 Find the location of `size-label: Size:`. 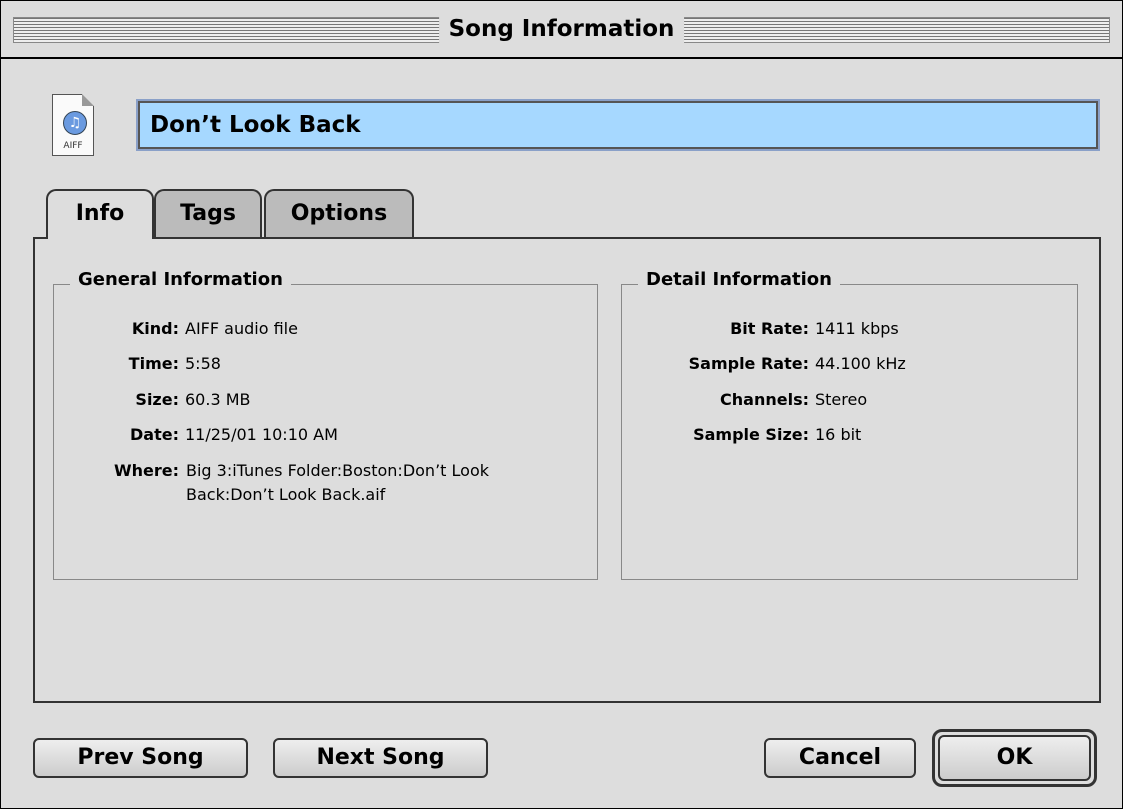

size-label: Size: is located at coordinates (157, 399).